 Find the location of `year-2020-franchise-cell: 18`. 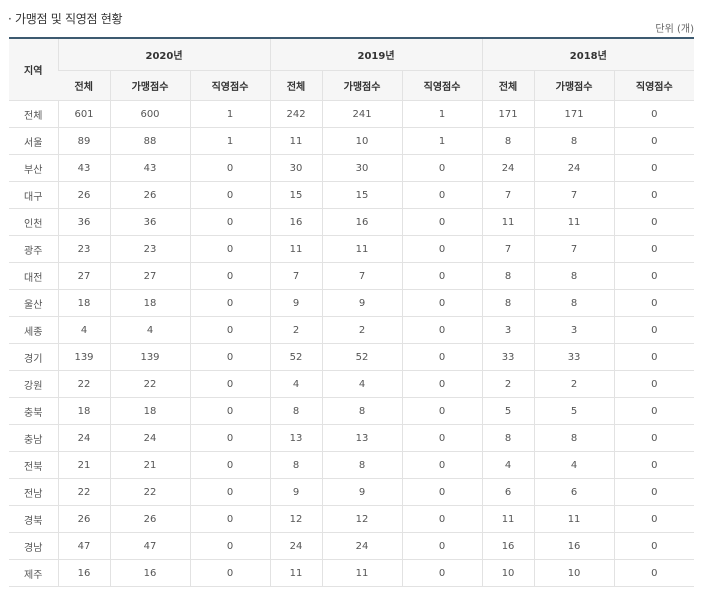

year-2020-franchise-cell: 18 is located at coordinates (149, 303).